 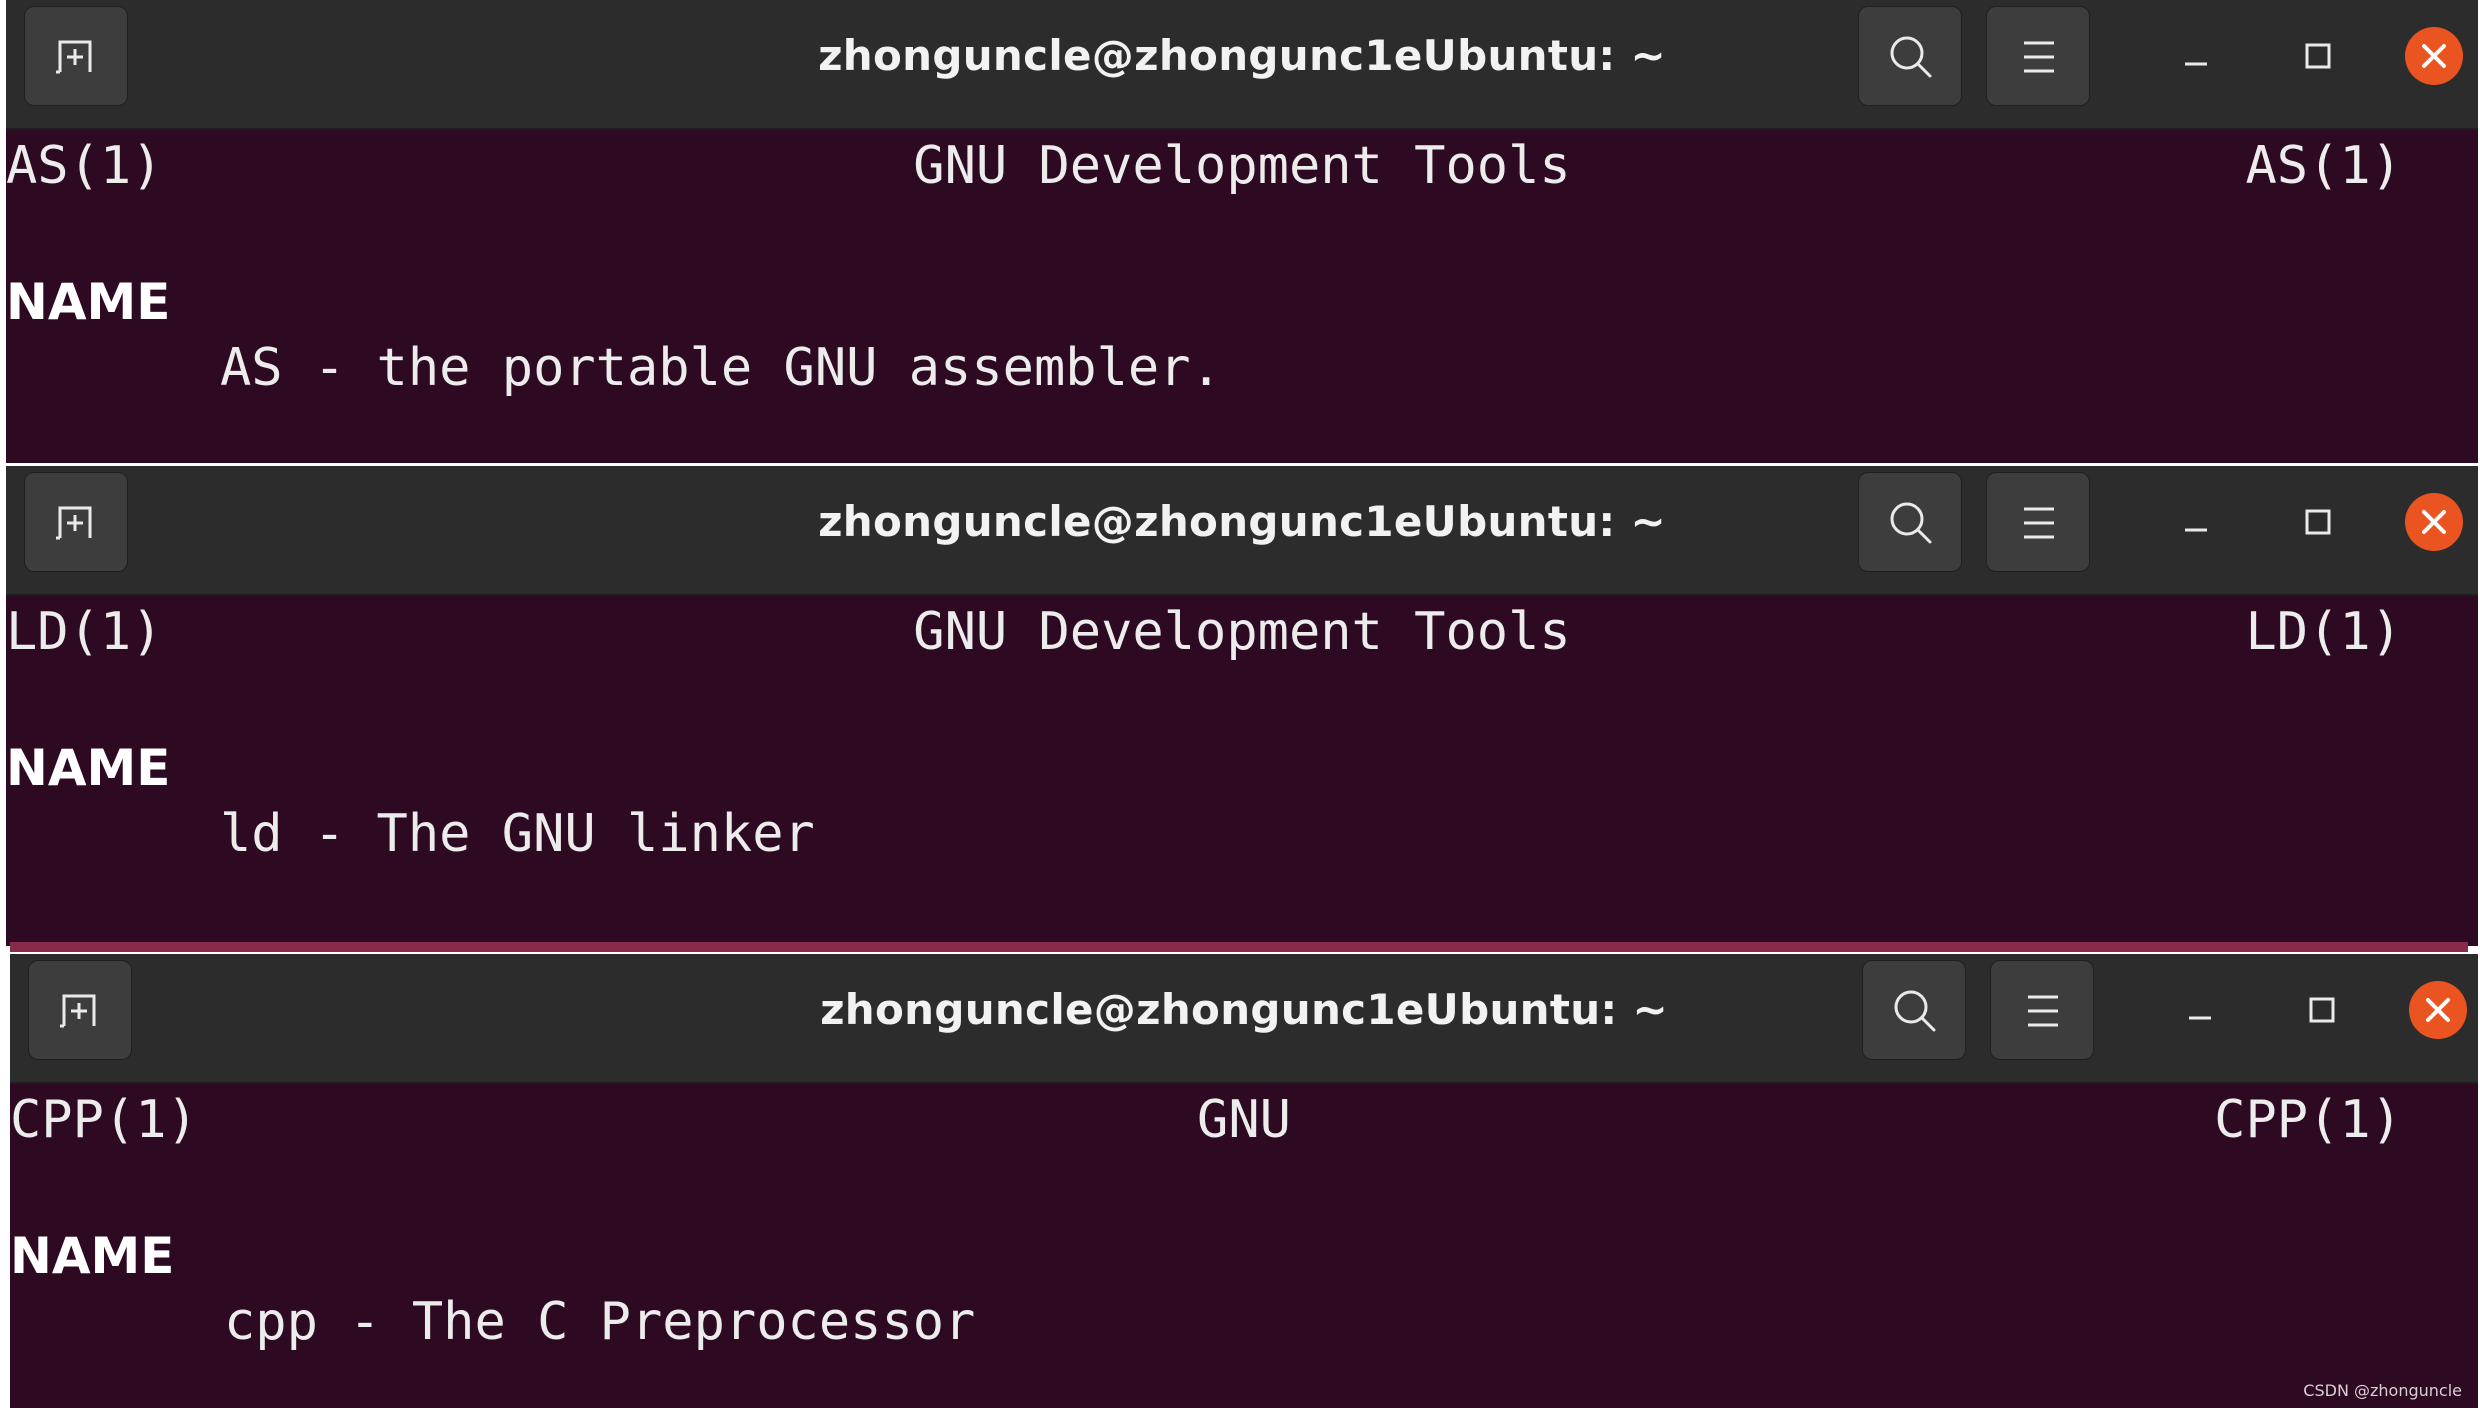 What do you see at coordinates (721, 368) in the screenshot?
I see `man-description: AS - the portable GNU assembler.` at bounding box center [721, 368].